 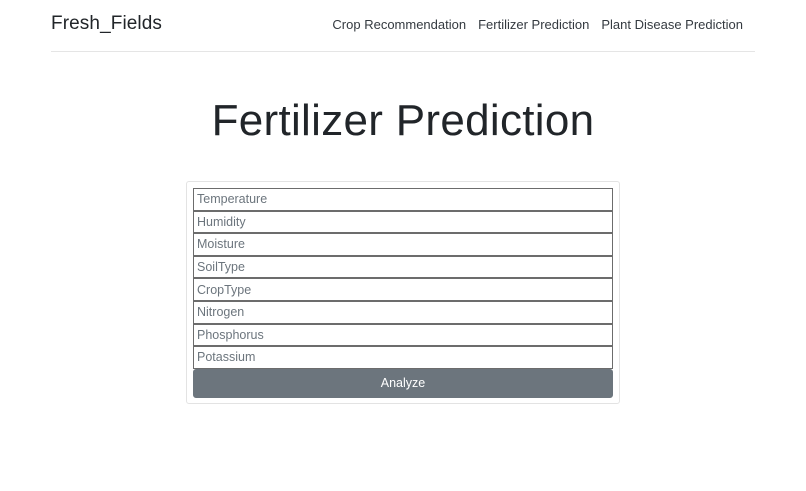 What do you see at coordinates (106, 24) in the screenshot?
I see `brand-link: Fresh_Fields` at bounding box center [106, 24].